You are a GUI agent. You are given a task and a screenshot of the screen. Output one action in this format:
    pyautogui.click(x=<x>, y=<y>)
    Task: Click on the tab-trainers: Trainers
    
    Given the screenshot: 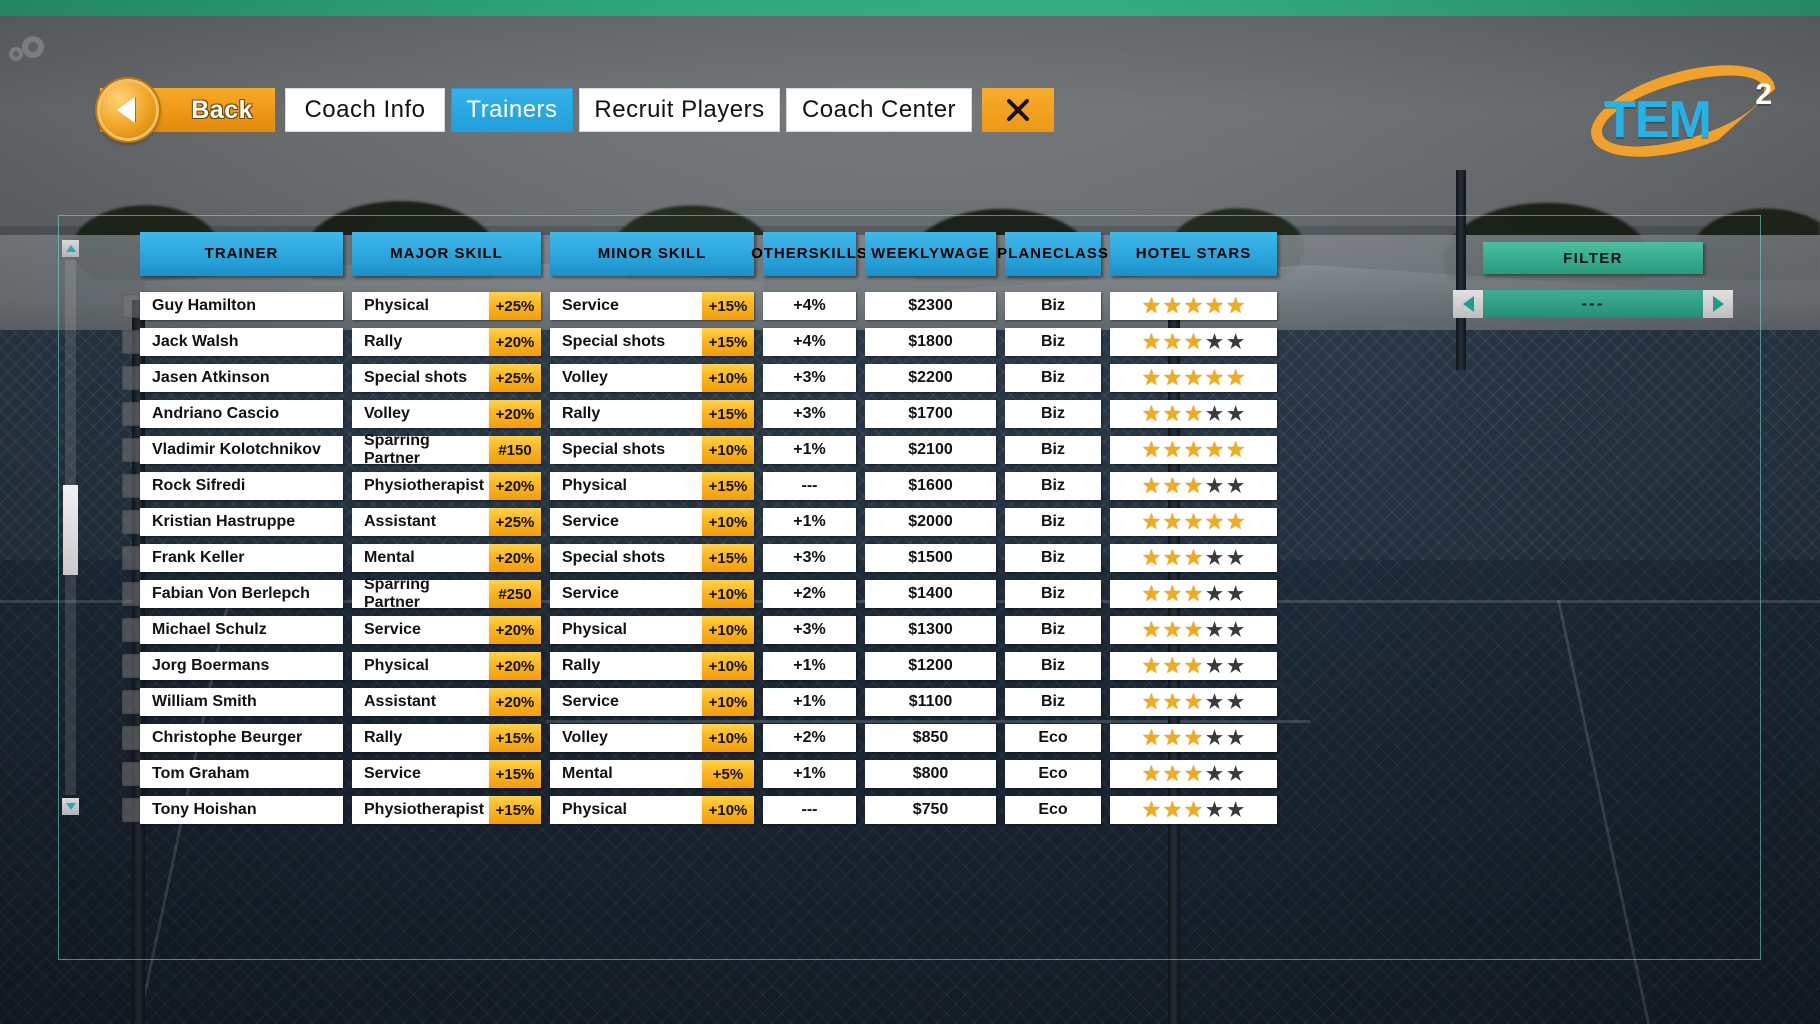 What is the action you would take?
    pyautogui.click(x=512, y=110)
    